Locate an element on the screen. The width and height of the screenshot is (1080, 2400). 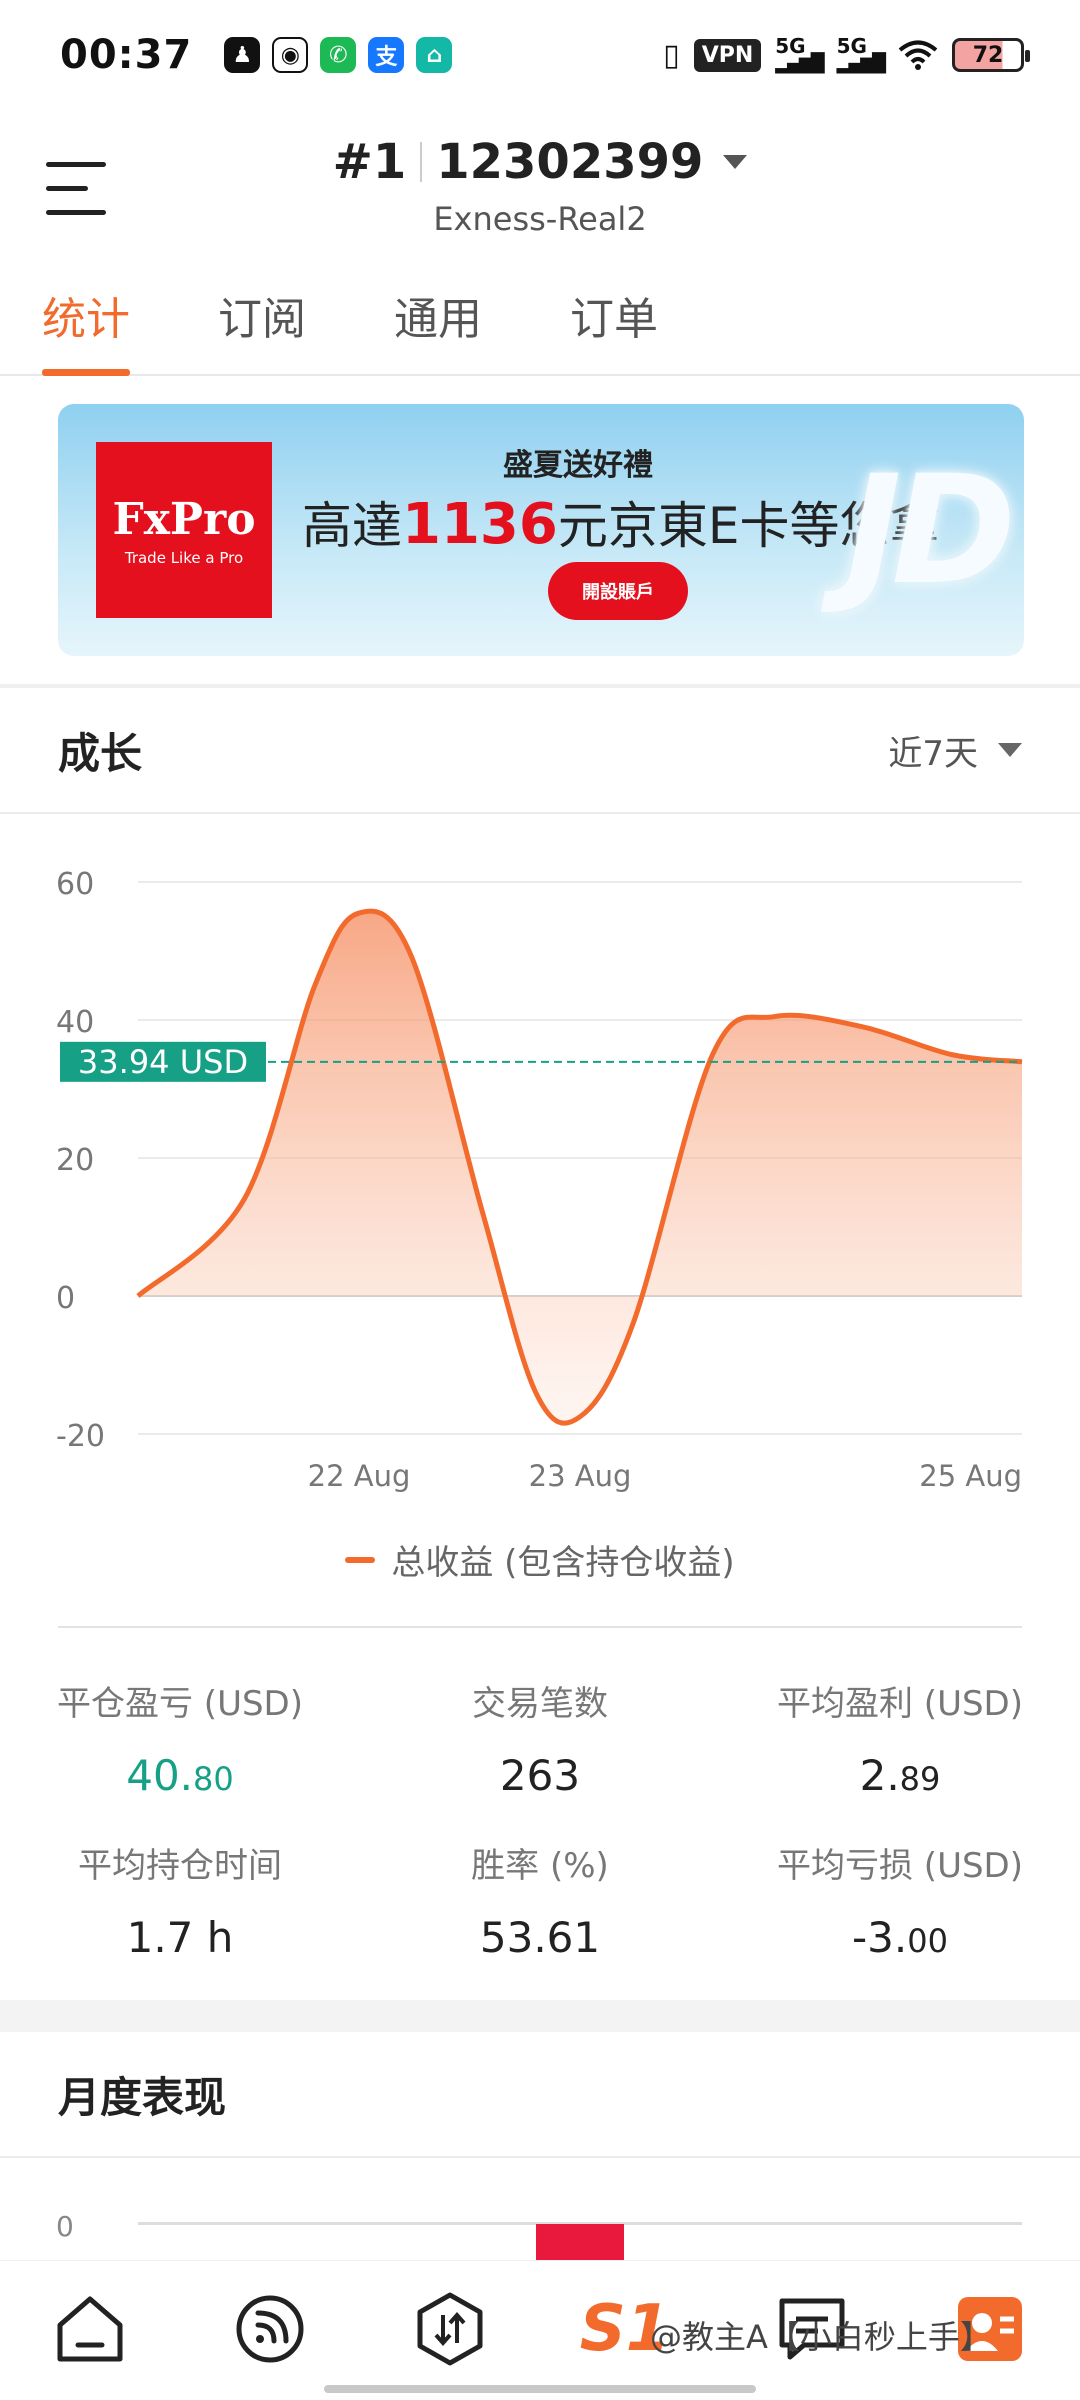
separator is located at coordinates (421, 162).